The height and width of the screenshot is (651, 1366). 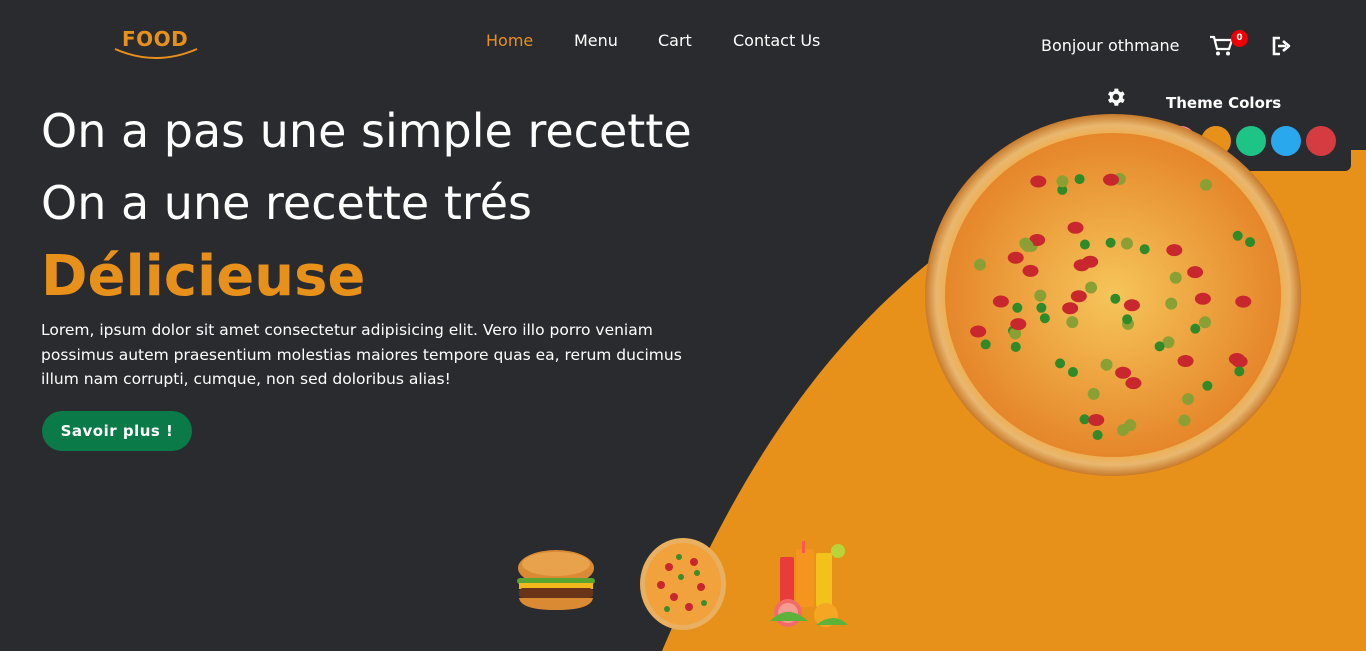 I want to click on nav-cart: Cart, so click(x=675, y=40).